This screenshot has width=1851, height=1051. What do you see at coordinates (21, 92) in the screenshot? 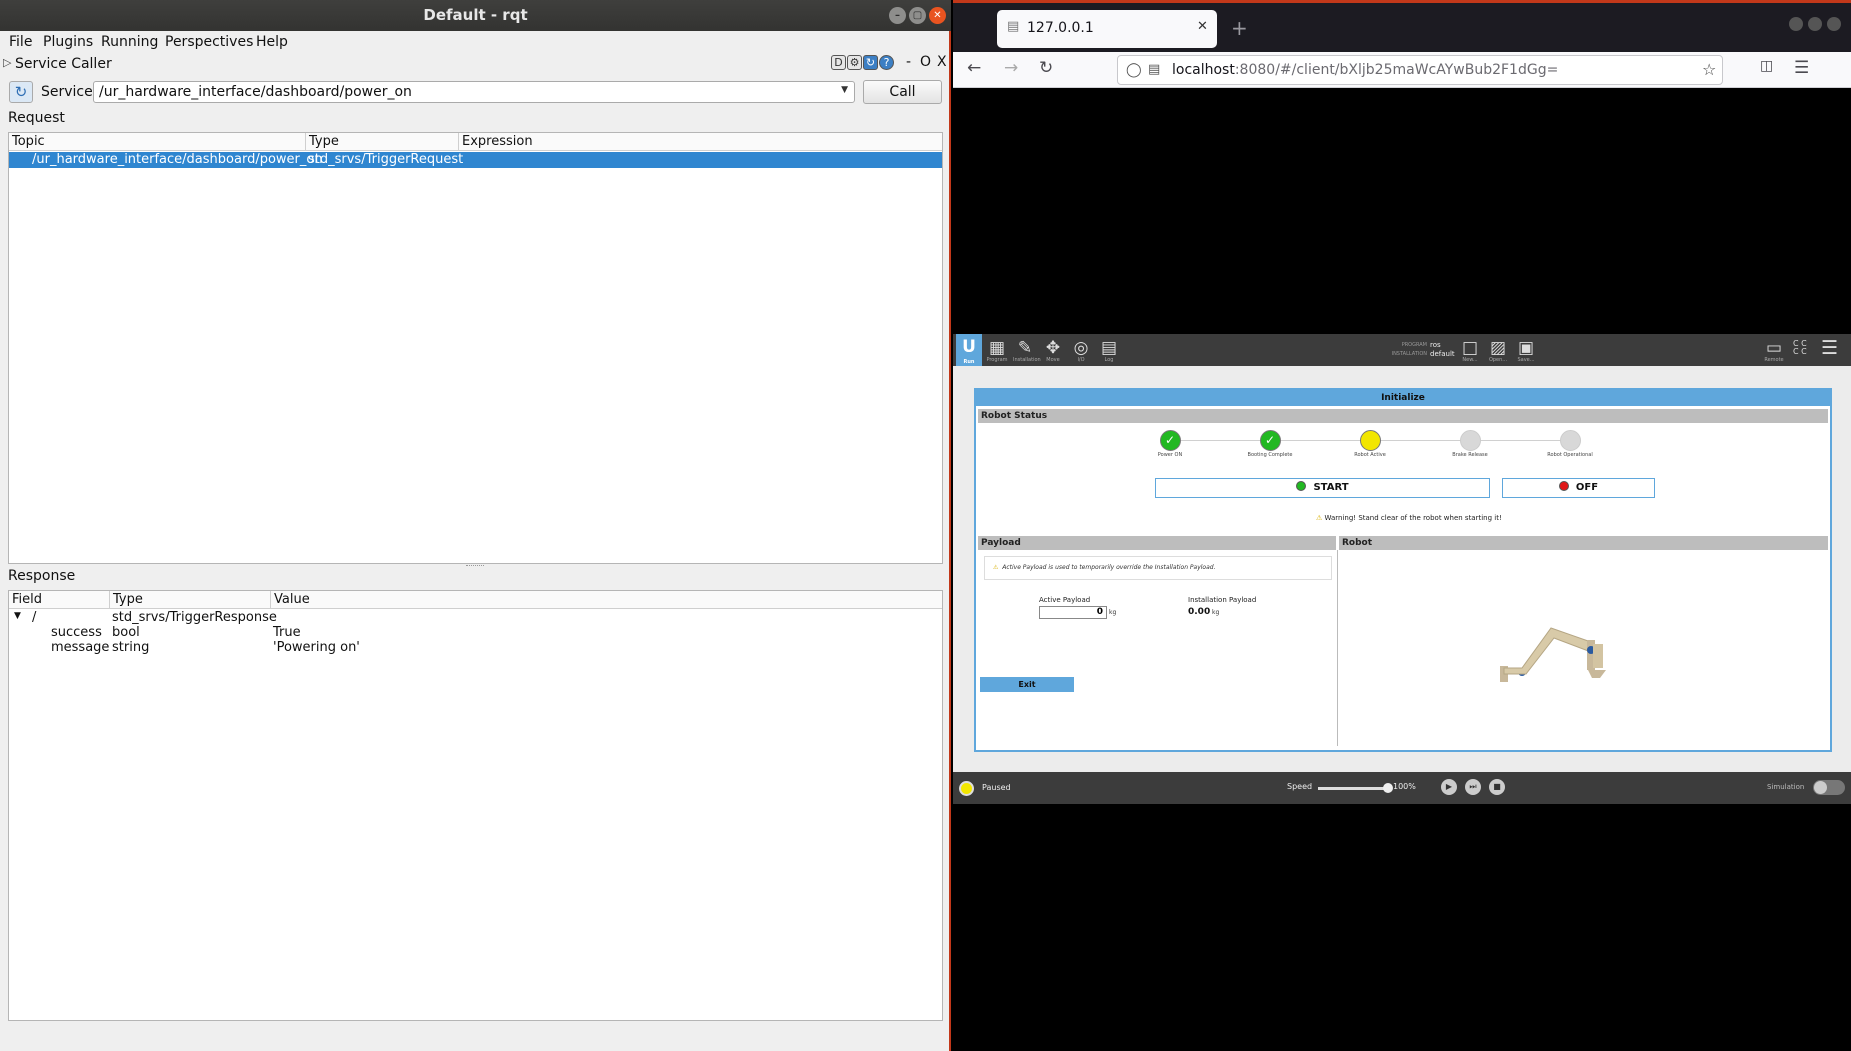
I see `refresh-services-button: ↻` at bounding box center [21, 92].